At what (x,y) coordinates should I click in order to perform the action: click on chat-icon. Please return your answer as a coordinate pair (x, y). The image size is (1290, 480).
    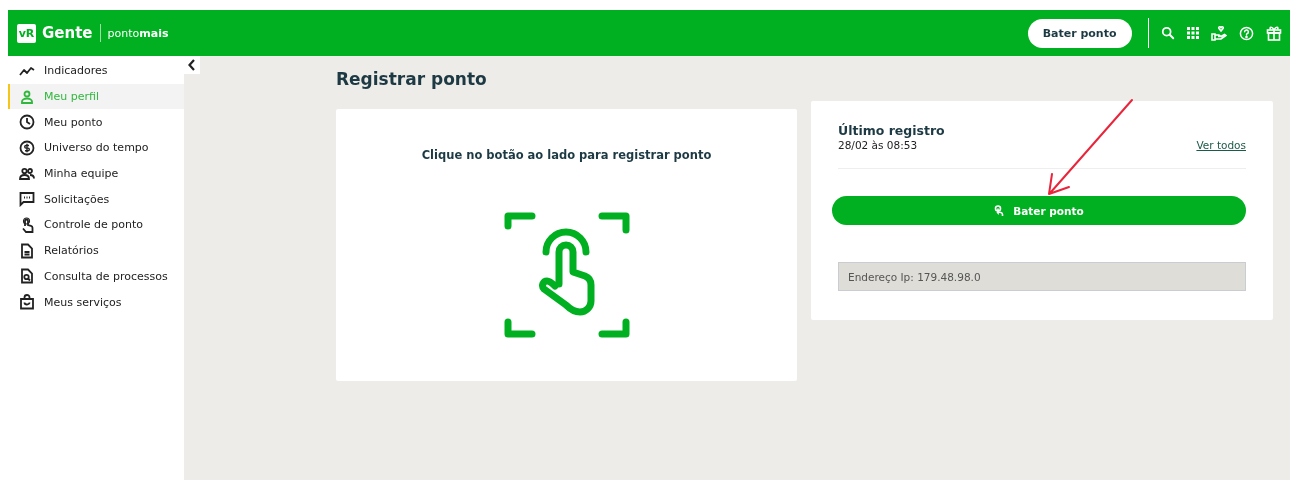
    Looking at the image, I should click on (27, 199).